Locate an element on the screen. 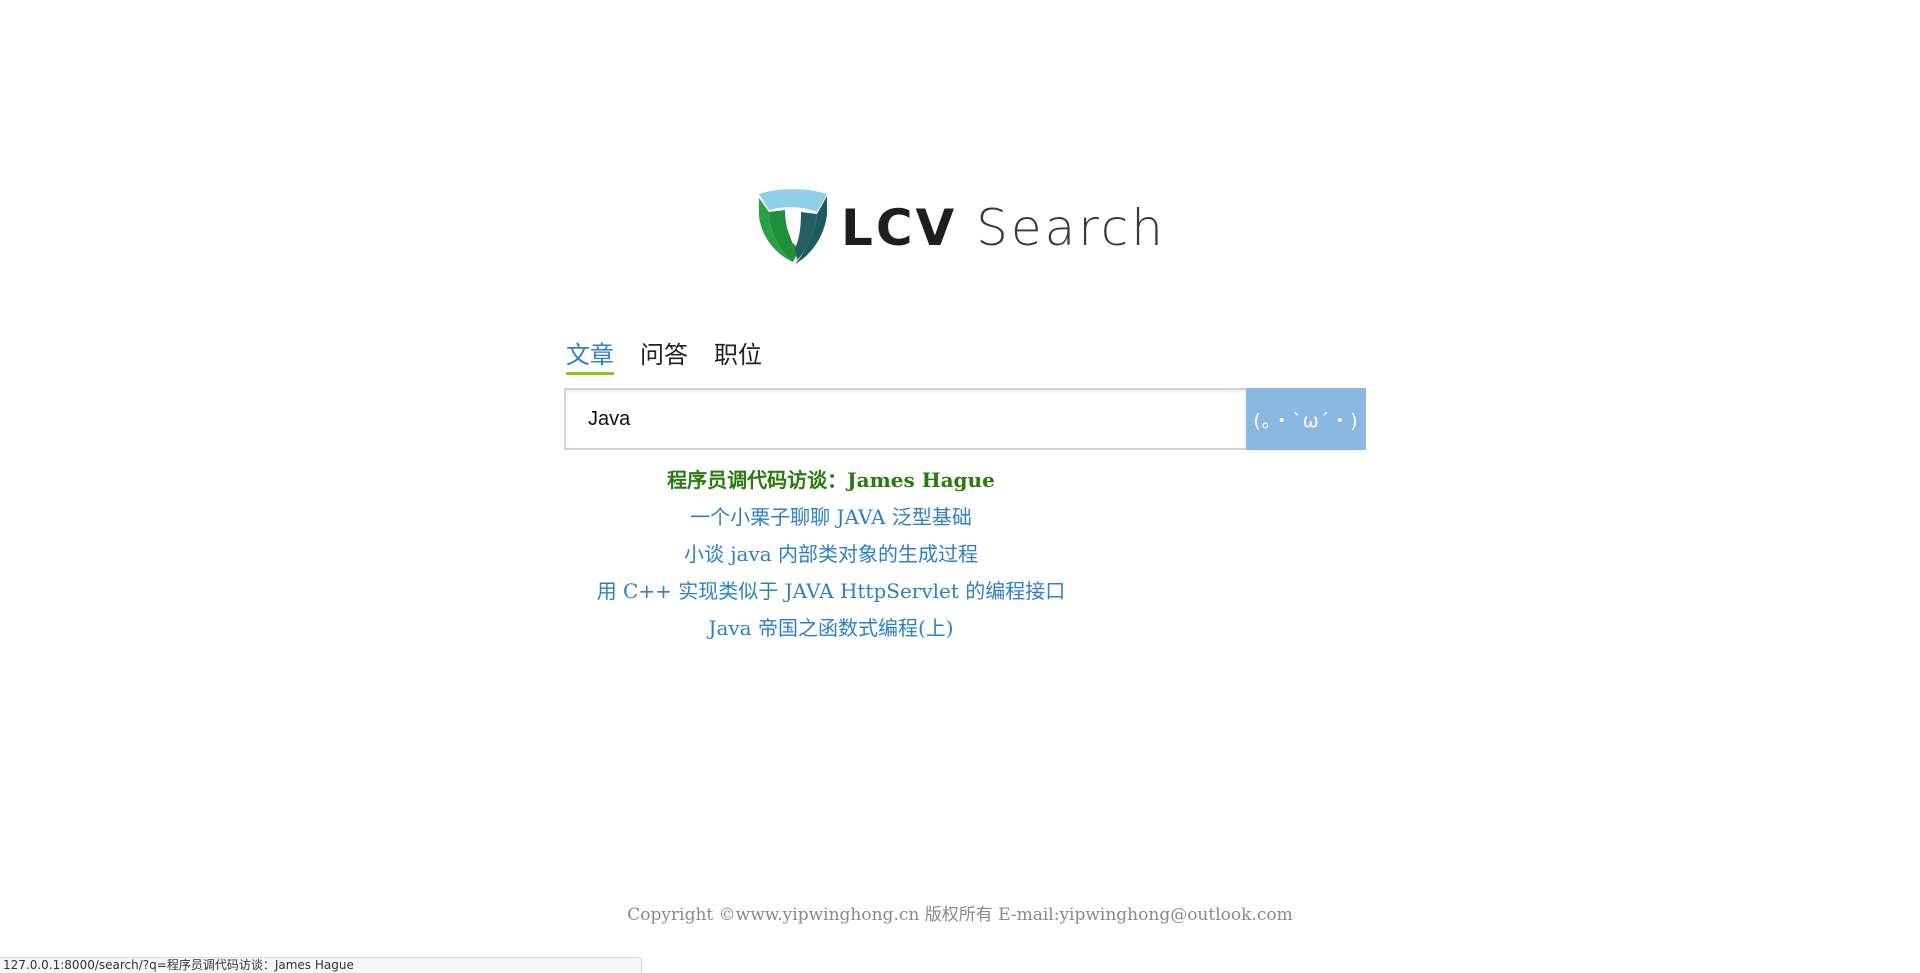 The width and height of the screenshot is (1920, 973). search-button: (｡・`ω´・) is located at coordinates (1306, 419).